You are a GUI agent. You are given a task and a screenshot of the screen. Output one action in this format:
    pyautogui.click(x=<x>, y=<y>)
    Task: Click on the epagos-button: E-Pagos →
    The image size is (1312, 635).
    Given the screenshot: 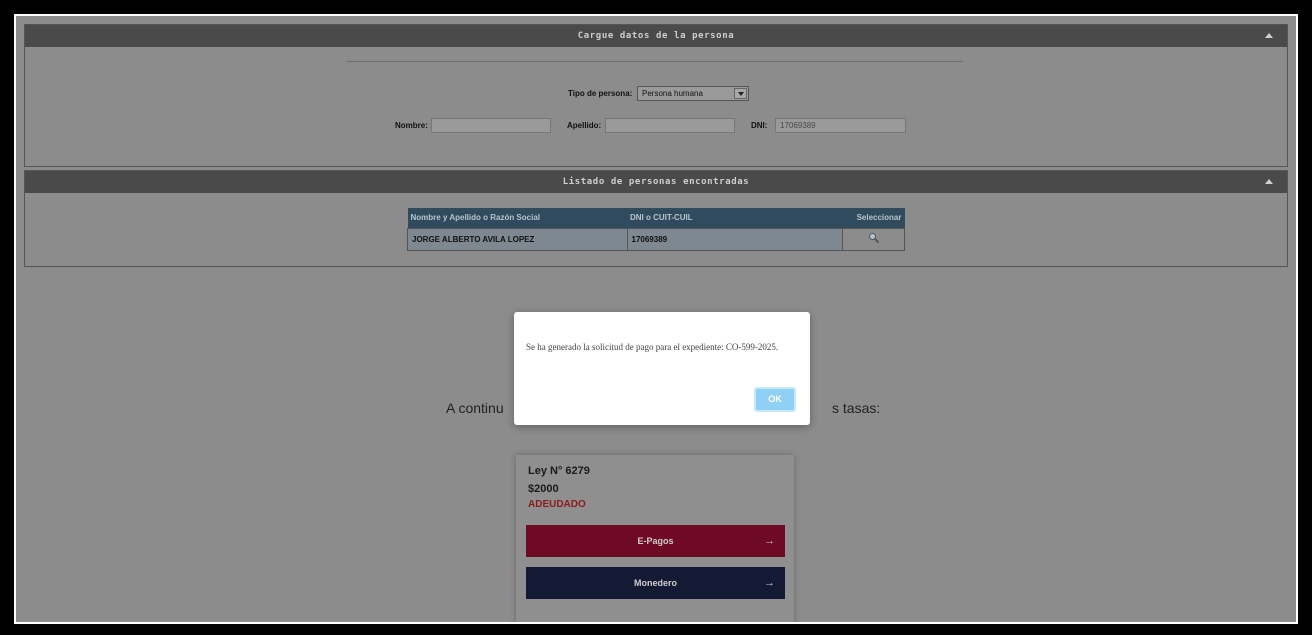 What is the action you would take?
    pyautogui.click(x=655, y=541)
    